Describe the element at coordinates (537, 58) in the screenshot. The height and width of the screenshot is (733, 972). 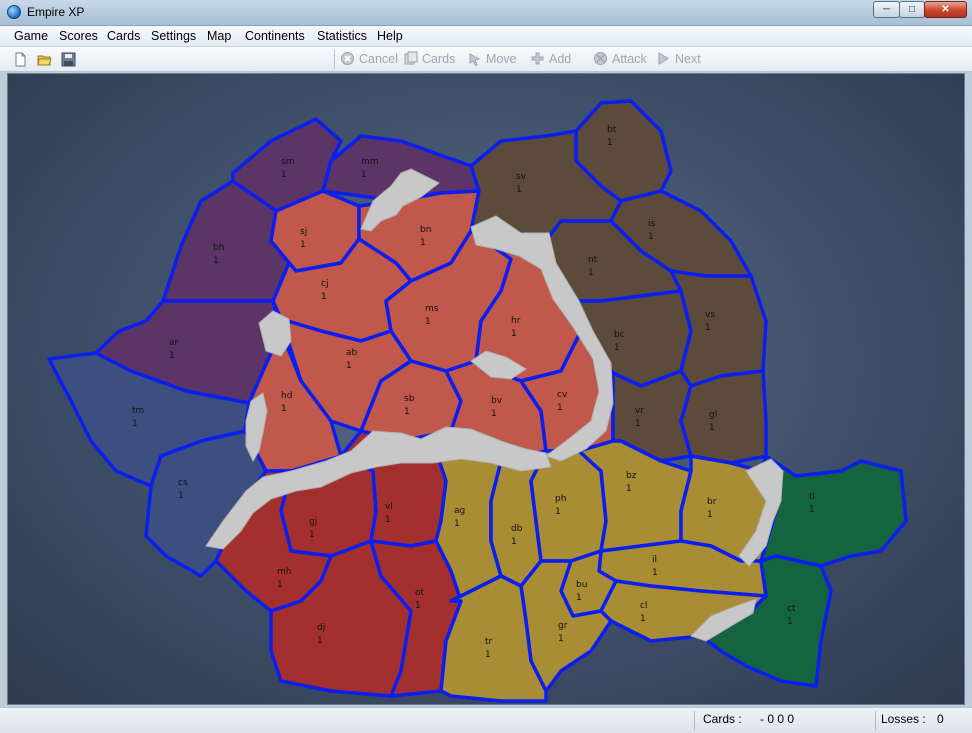
I see `add-icon` at that location.